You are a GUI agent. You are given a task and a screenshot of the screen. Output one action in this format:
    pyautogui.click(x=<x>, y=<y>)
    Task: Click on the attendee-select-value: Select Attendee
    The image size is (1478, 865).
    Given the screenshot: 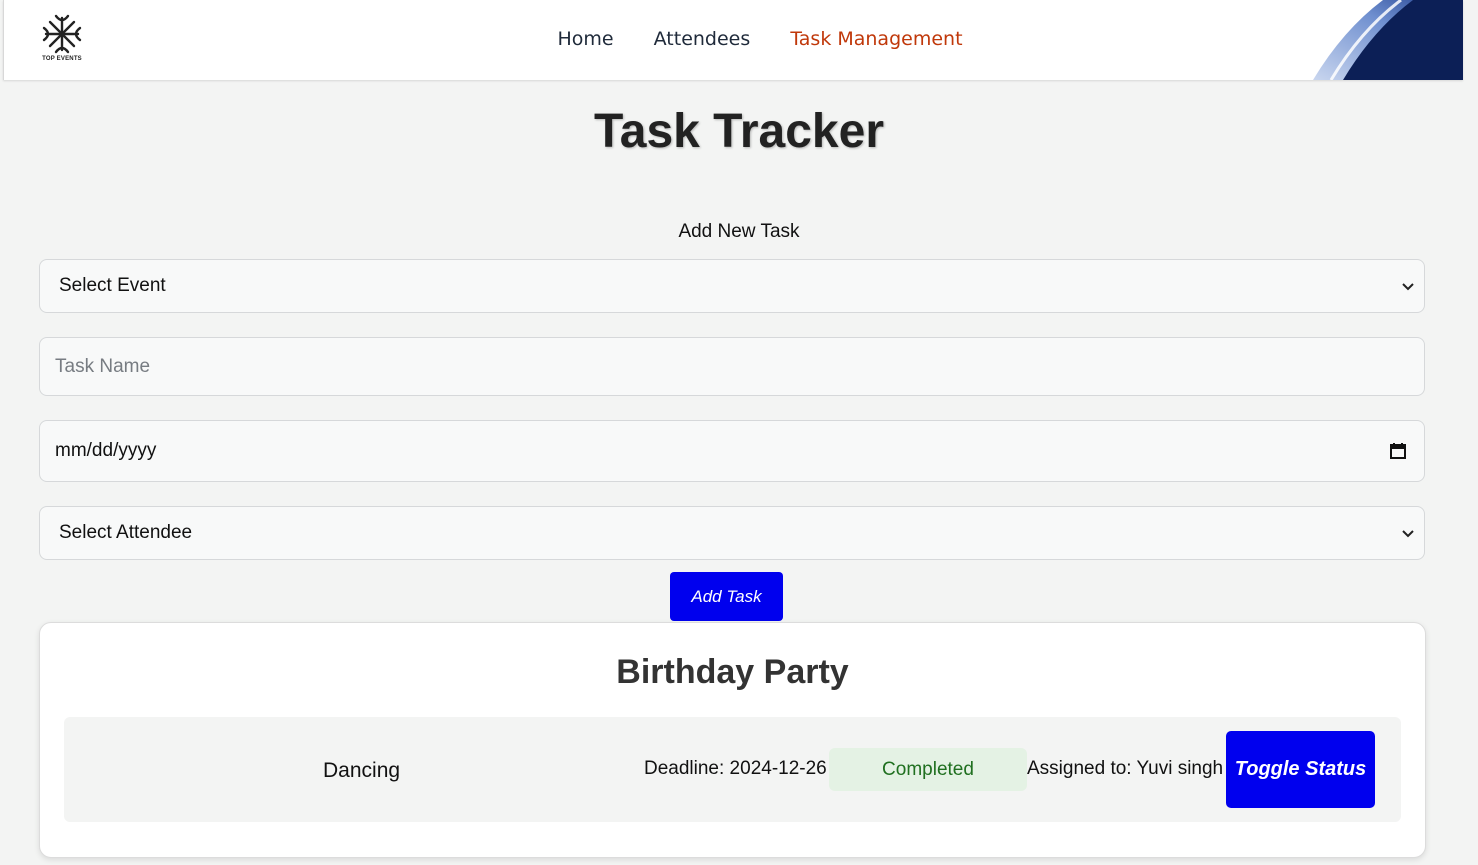 What is the action you would take?
    pyautogui.click(x=126, y=532)
    